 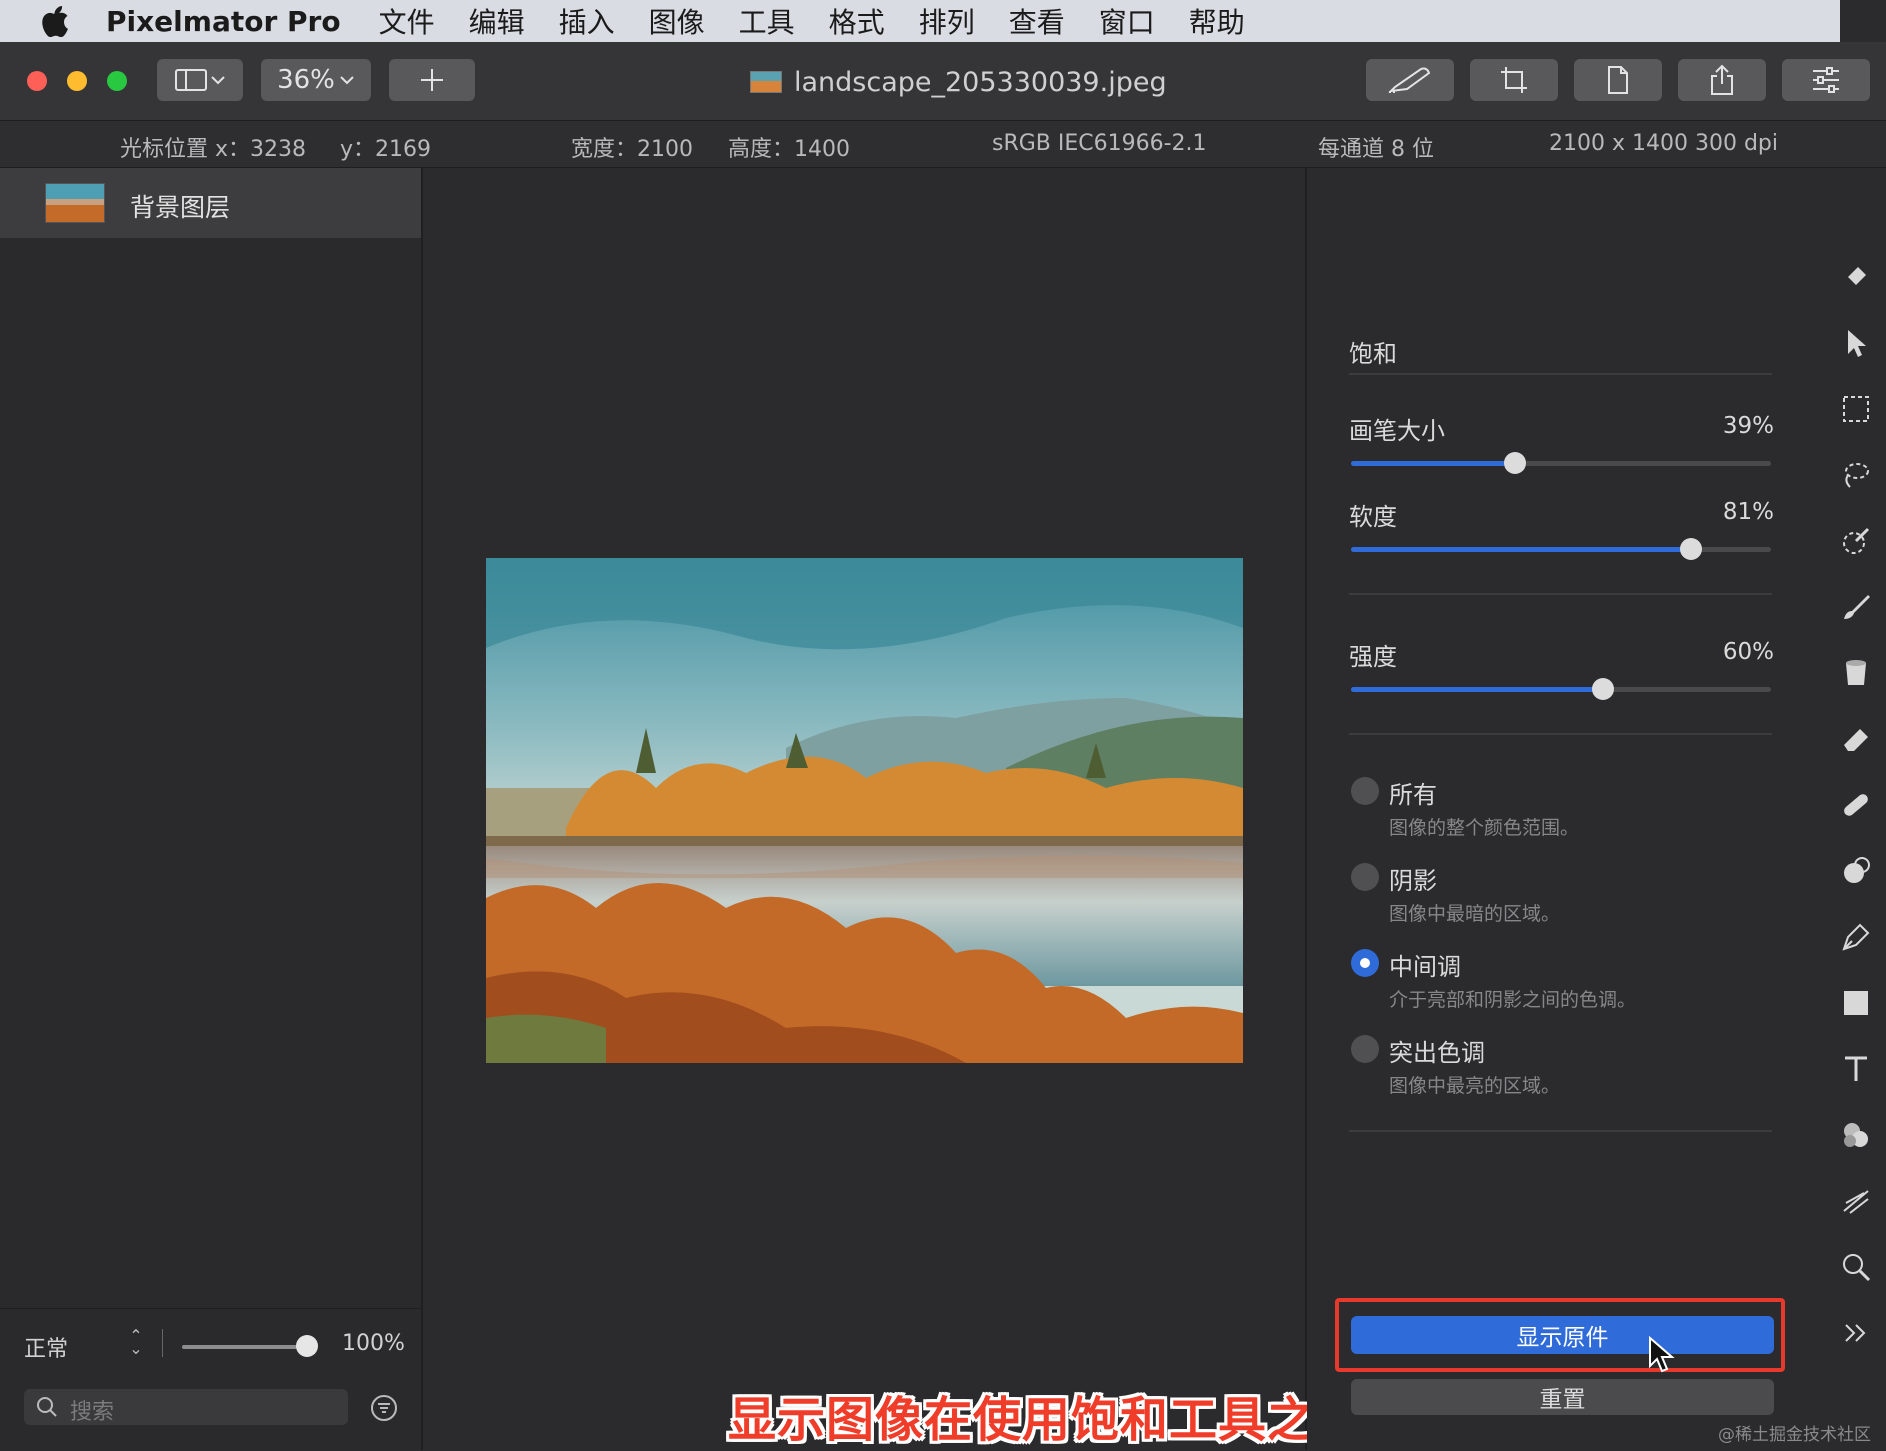 I want to click on cursor-y-readout: y：2169, so click(x=386, y=149).